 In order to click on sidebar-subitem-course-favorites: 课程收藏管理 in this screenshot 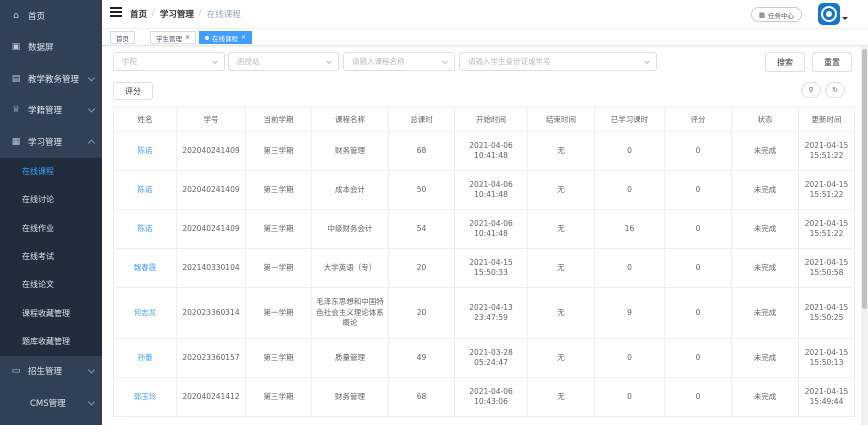, I will do `click(51, 313)`.